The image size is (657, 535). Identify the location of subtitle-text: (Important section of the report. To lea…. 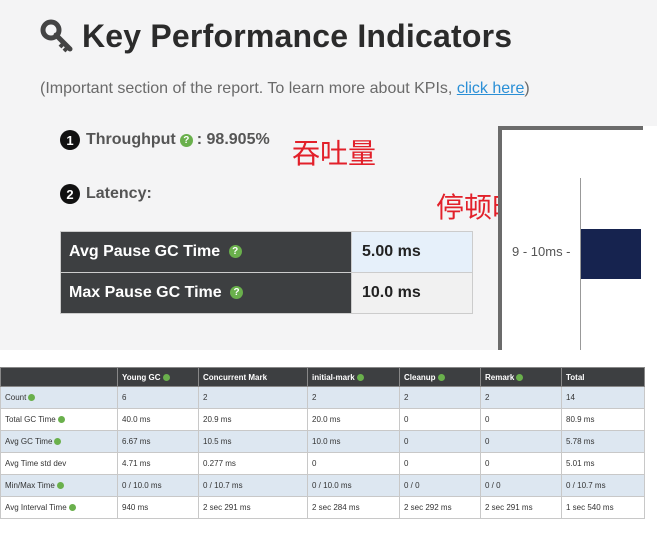
(248, 88).